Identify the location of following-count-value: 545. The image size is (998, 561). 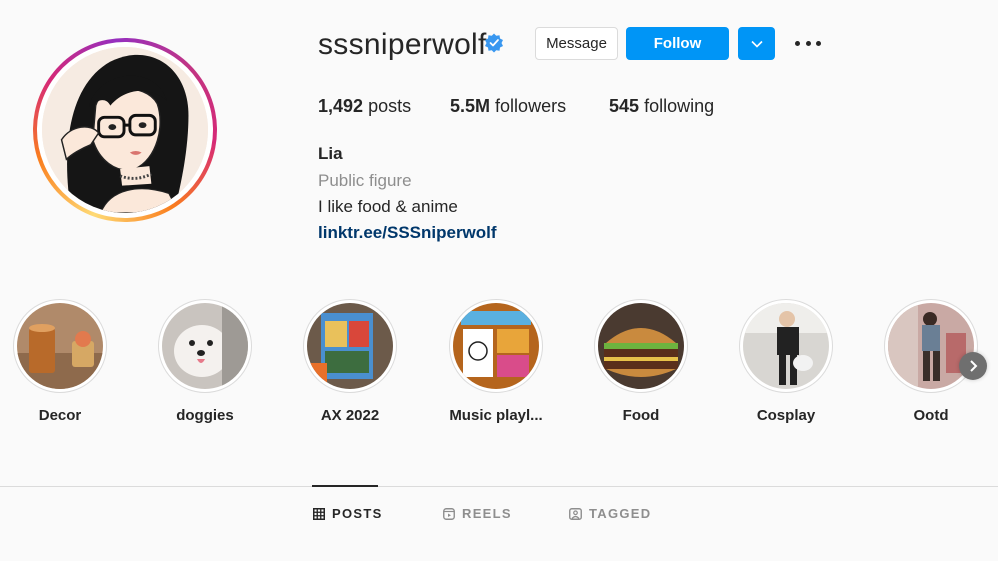
(624, 106).